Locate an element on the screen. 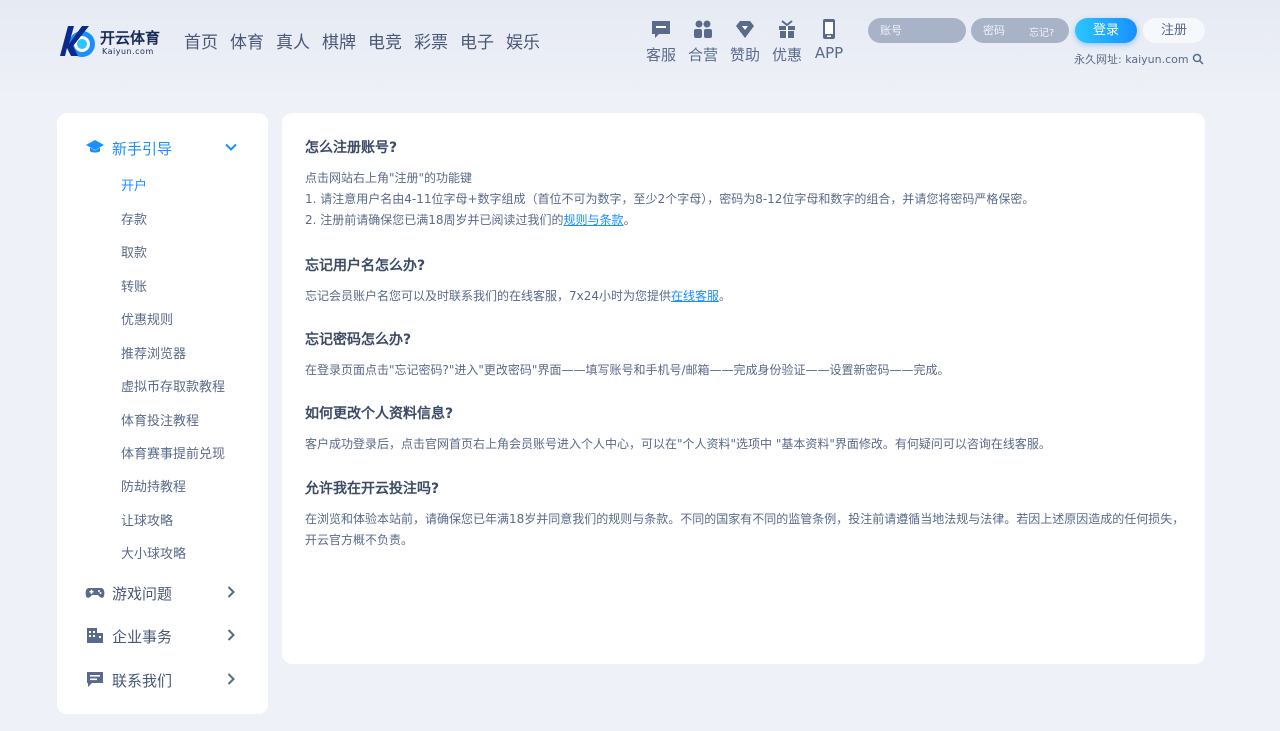 The height and width of the screenshot is (731, 1280). faq-title: 怎么注册账号? is located at coordinates (351, 148).